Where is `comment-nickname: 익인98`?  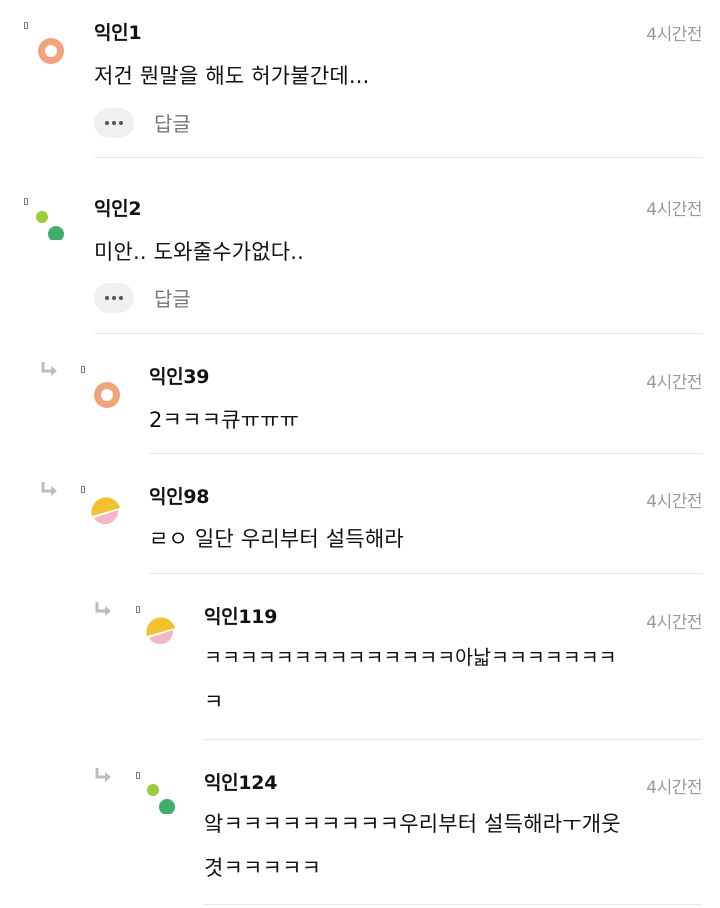
comment-nickname: 익인98 is located at coordinates (179, 495).